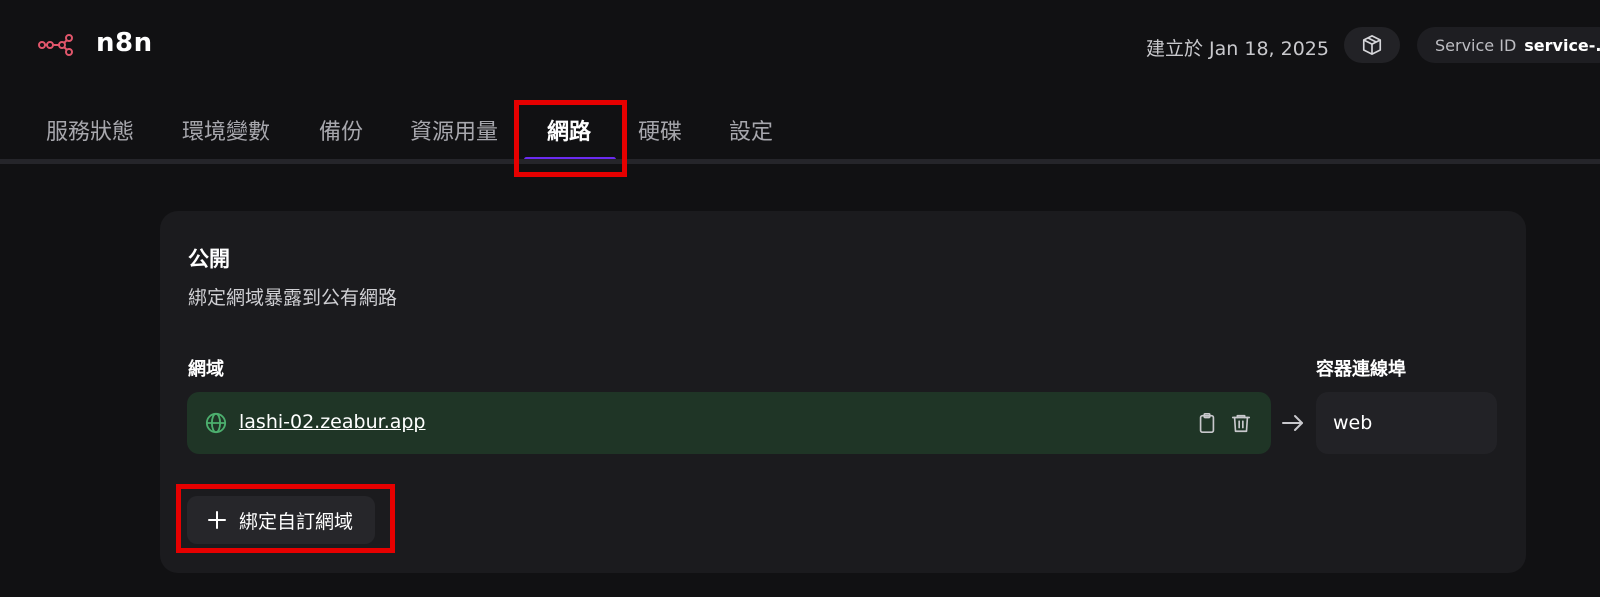 Image resolution: width=1600 pixels, height=597 pixels. Describe the element at coordinates (124, 43) in the screenshot. I see `app-title: n8n` at that location.